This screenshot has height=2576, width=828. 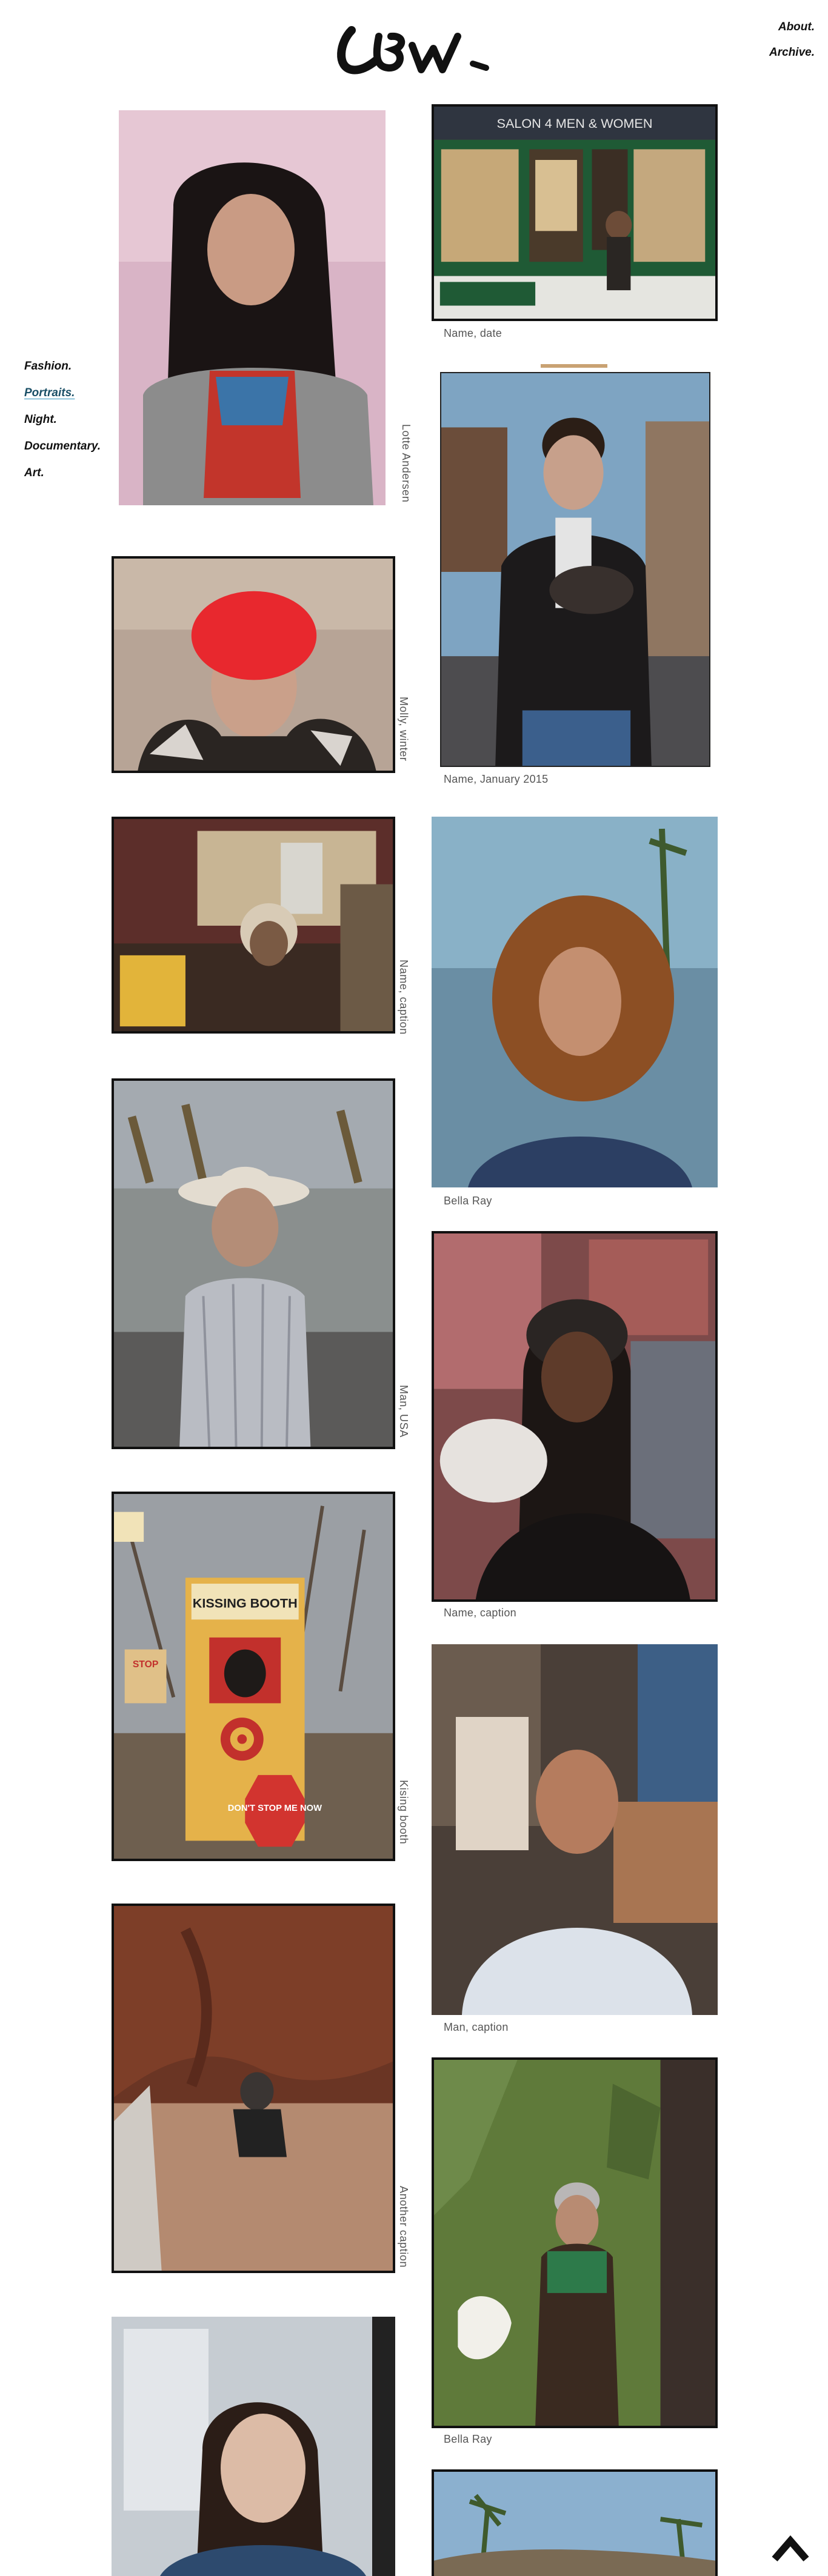 What do you see at coordinates (473, 333) in the screenshot?
I see `photo-caption: Name, date` at bounding box center [473, 333].